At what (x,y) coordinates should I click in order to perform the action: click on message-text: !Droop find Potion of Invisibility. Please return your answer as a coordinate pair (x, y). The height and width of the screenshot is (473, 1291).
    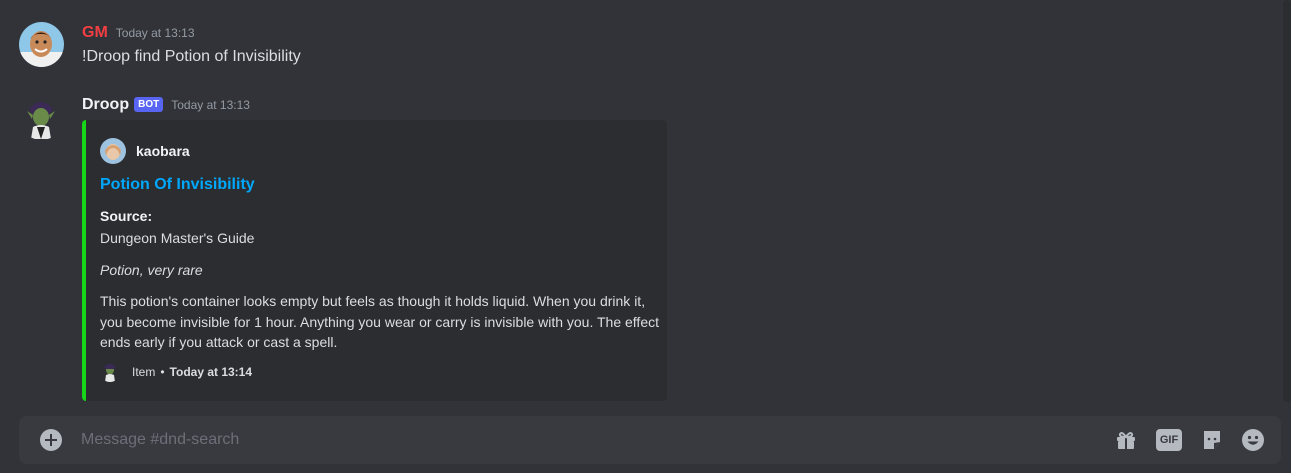
    Looking at the image, I should click on (191, 56).